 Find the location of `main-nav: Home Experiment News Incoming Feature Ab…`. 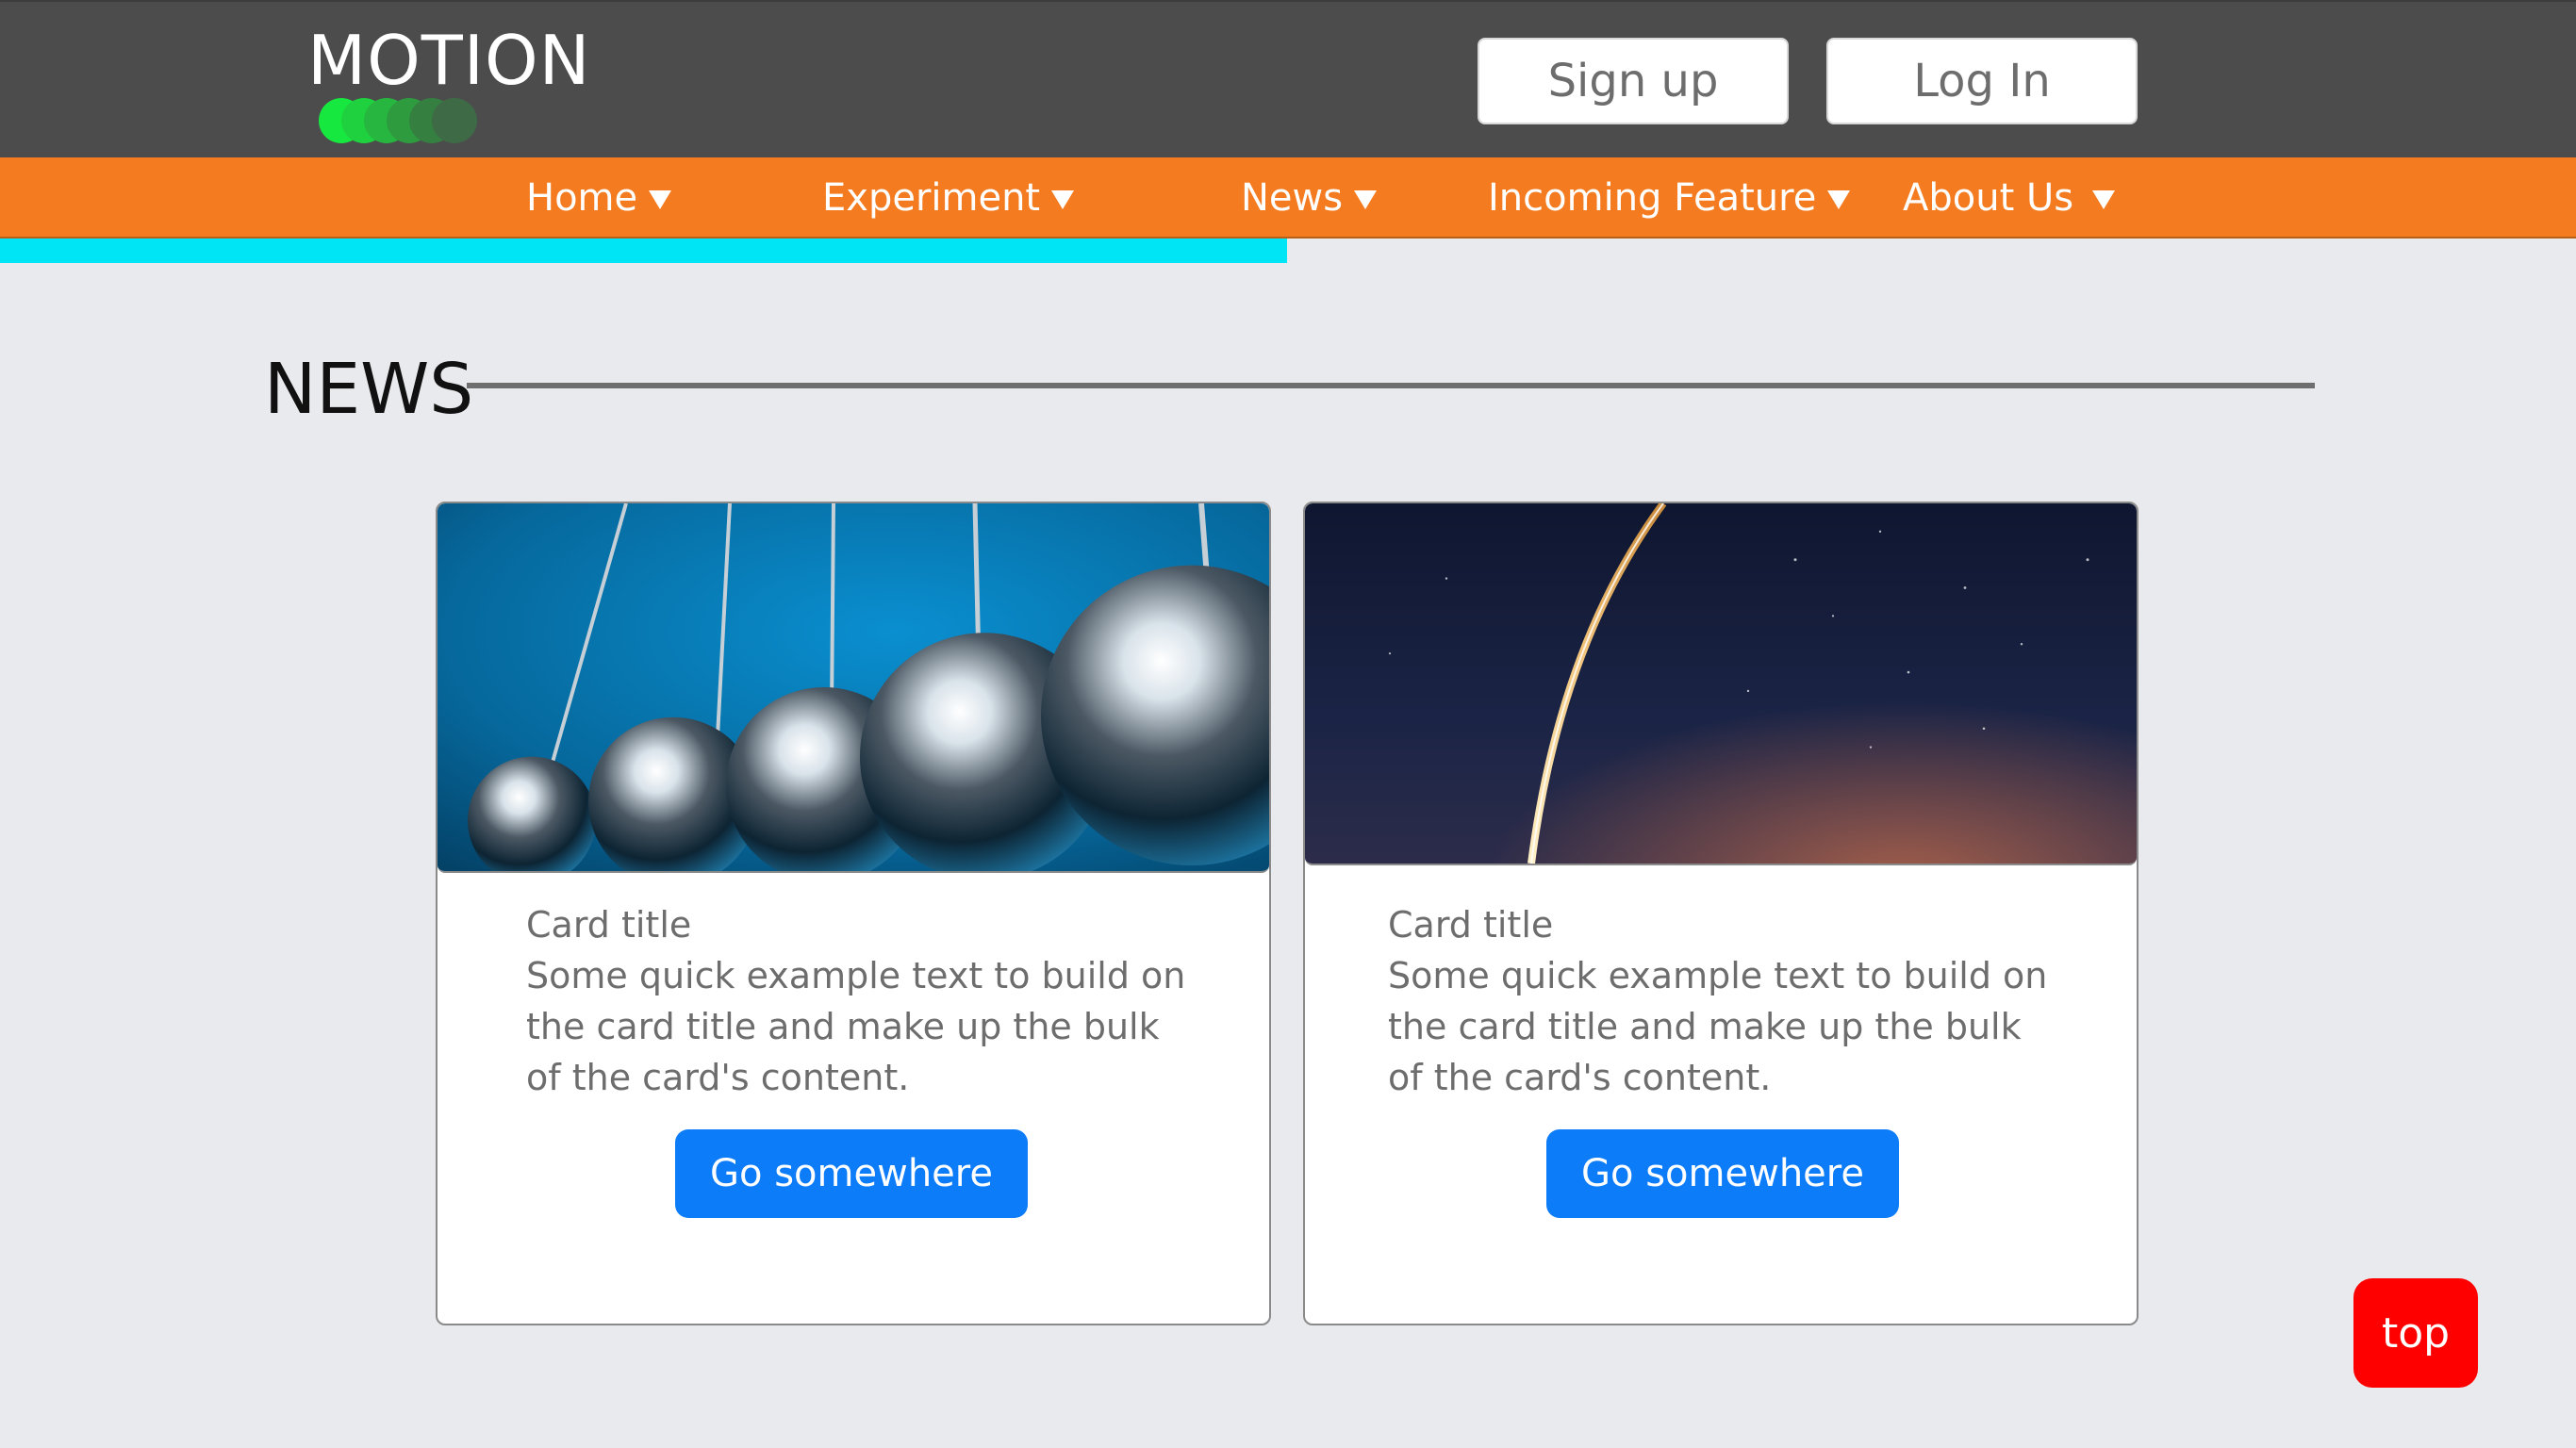

main-nav: Home Experiment News Incoming Feature Ab… is located at coordinates (1288, 198).